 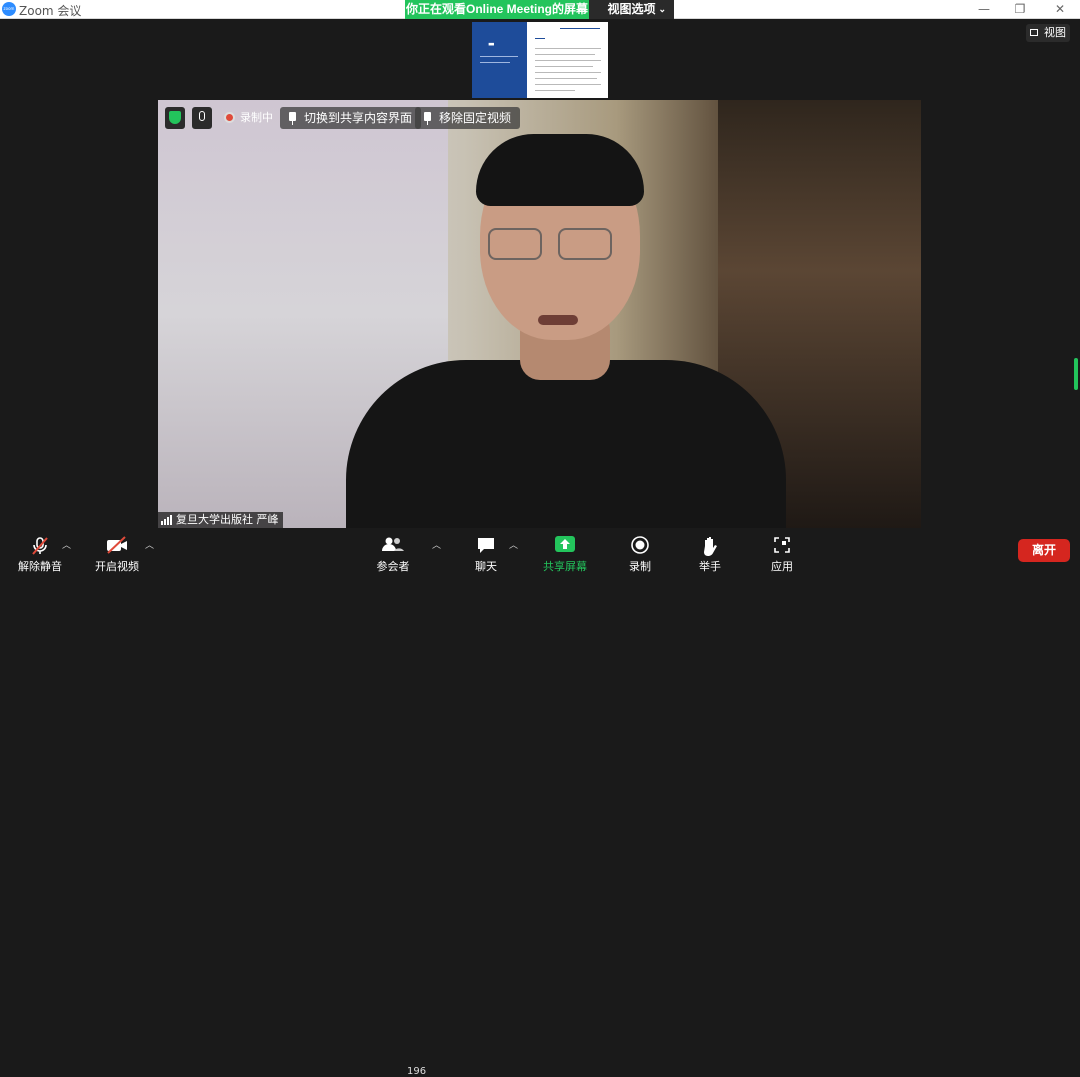 I want to click on microphone-icon, so click(x=202, y=118).